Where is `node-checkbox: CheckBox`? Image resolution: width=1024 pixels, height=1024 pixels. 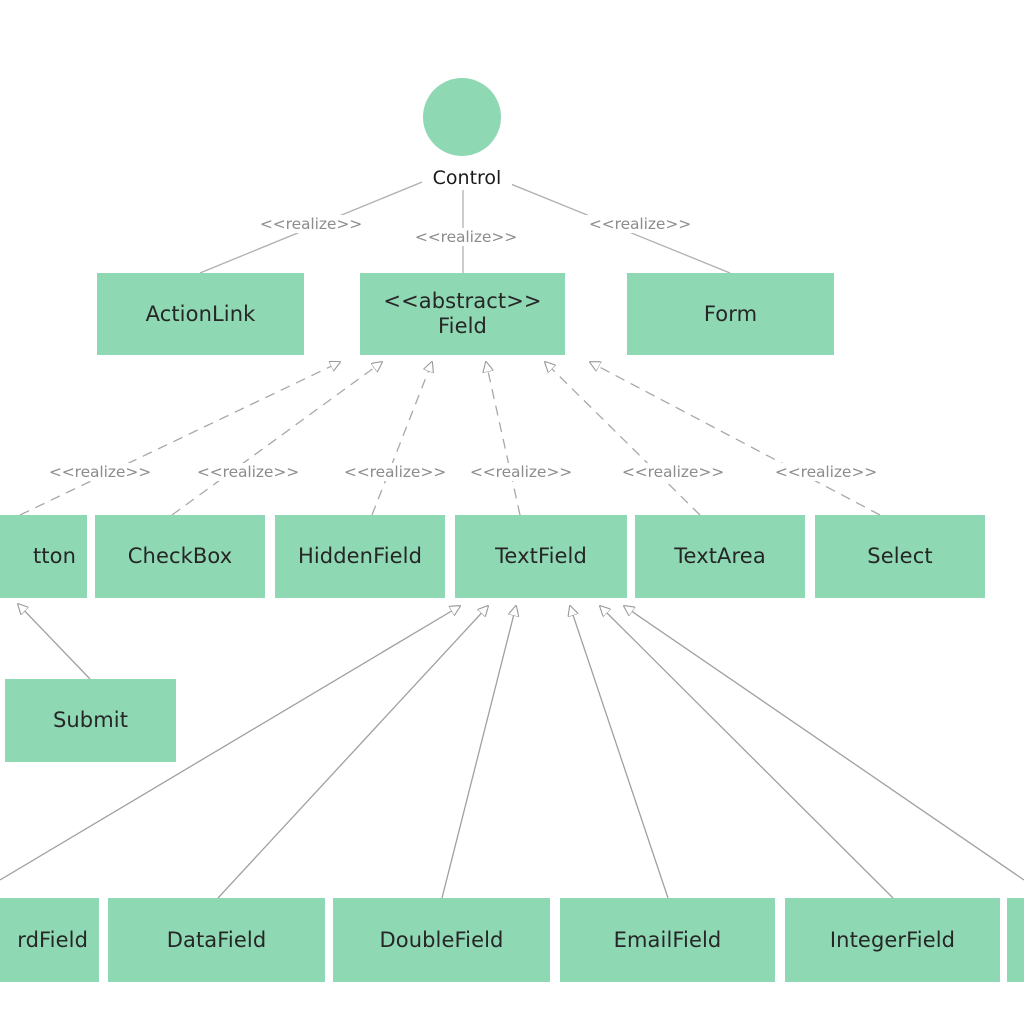 node-checkbox: CheckBox is located at coordinates (180, 556).